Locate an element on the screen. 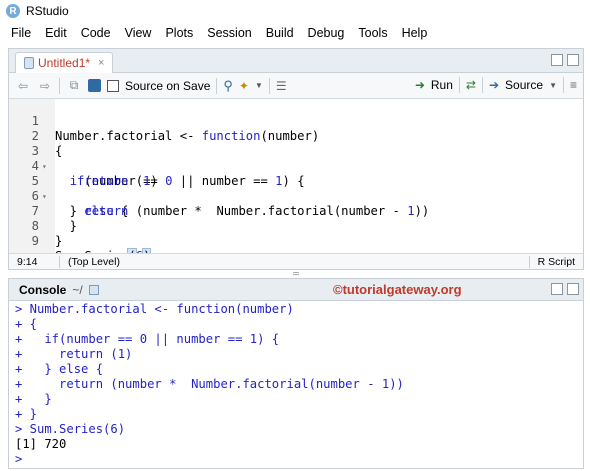 The height and width of the screenshot is (471, 590). rerun-icon: ⇄ is located at coordinates (471, 85).